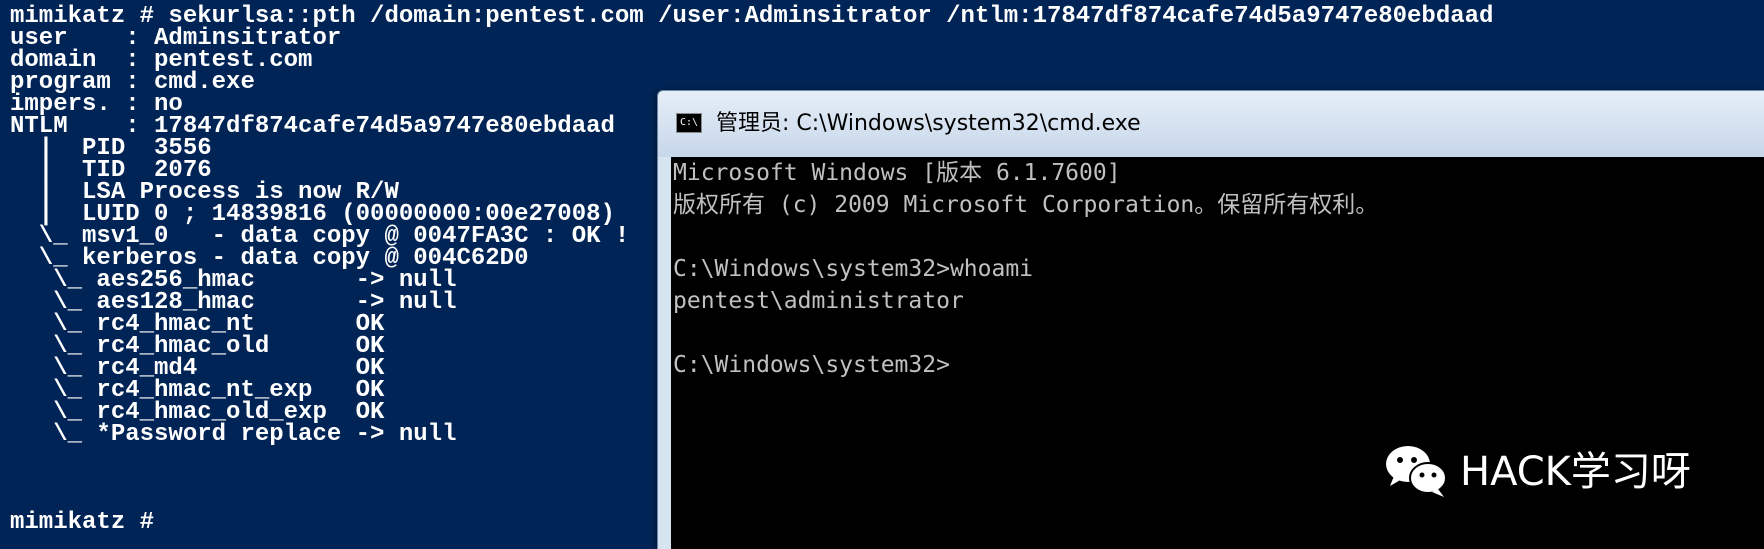 The height and width of the screenshot is (549, 1764). What do you see at coordinates (82, 523) in the screenshot?
I see `mimikatz-prompt: mimikatz #` at bounding box center [82, 523].